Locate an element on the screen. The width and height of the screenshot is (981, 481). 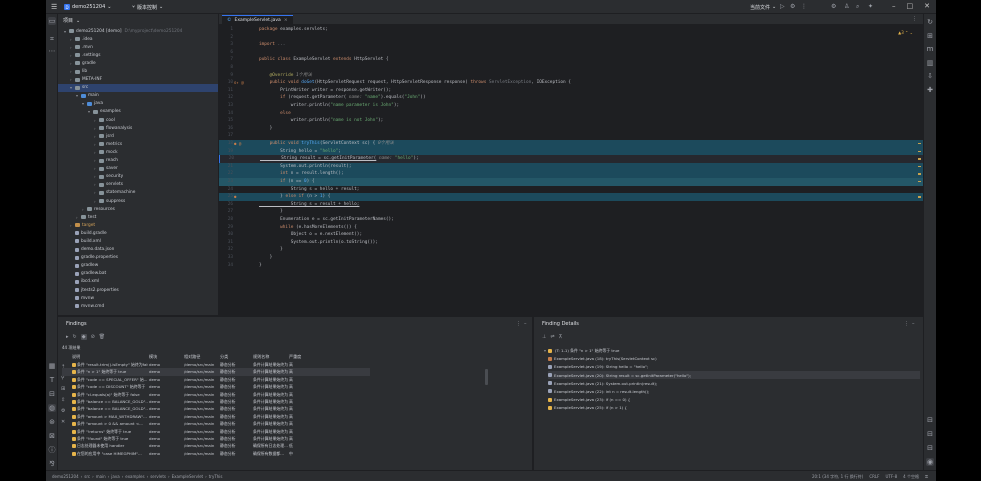
tab-exampleservlet: © ExampleServlet.java × is located at coordinates (257, 20).